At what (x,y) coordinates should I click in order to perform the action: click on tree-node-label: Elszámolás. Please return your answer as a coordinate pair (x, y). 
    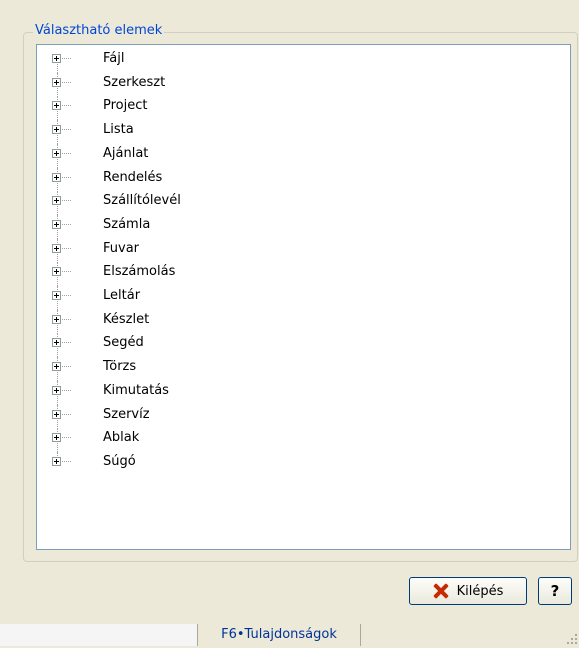
    Looking at the image, I should click on (139, 272).